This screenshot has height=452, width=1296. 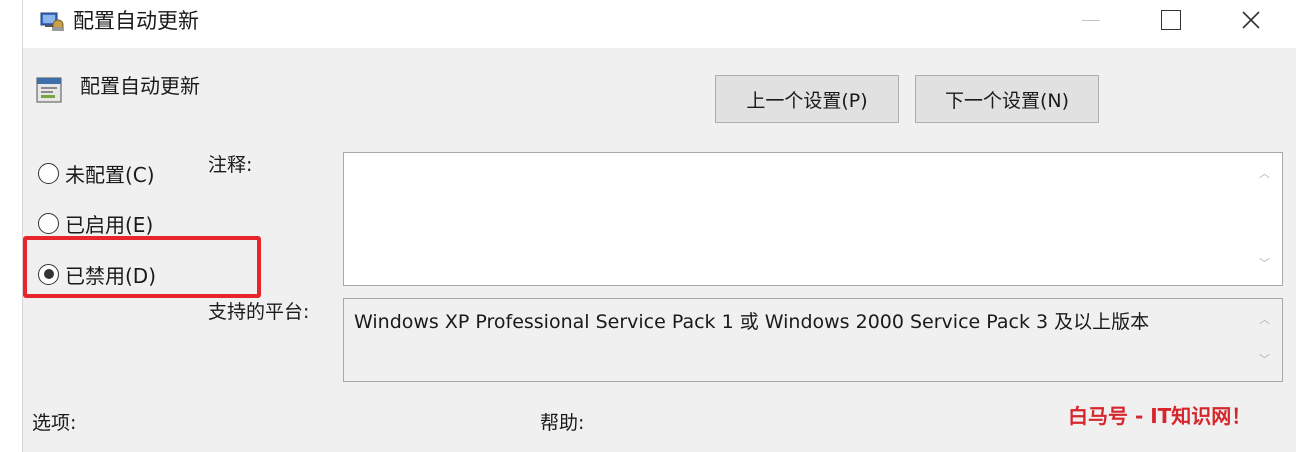 What do you see at coordinates (807, 99) in the screenshot?
I see `previous-setting-button: 上一个设置(P)` at bounding box center [807, 99].